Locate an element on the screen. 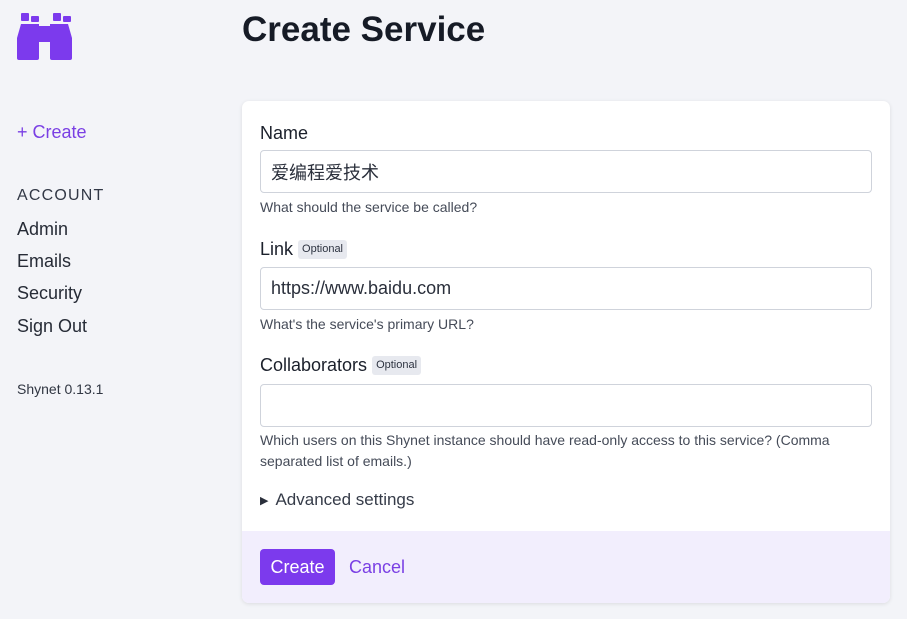  sidebar-item-security: Security is located at coordinates (49, 293).